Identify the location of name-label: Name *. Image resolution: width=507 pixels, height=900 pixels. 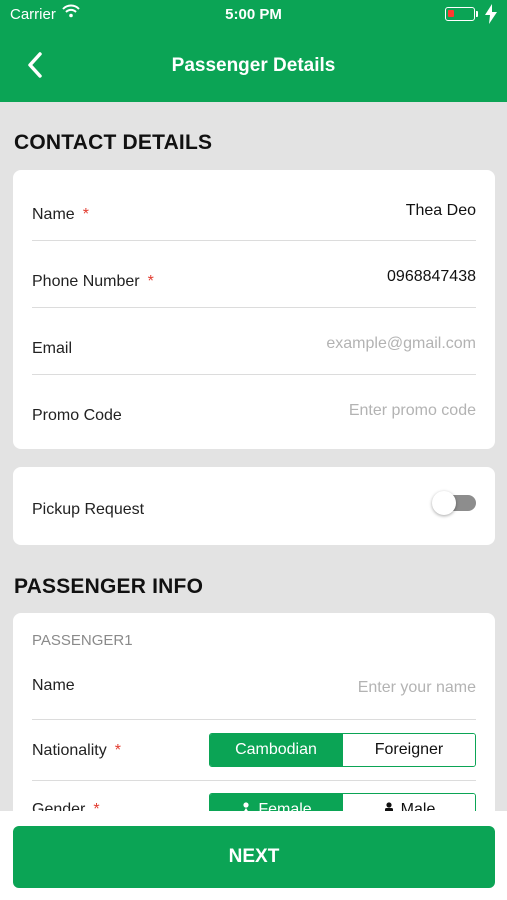
(60, 214).